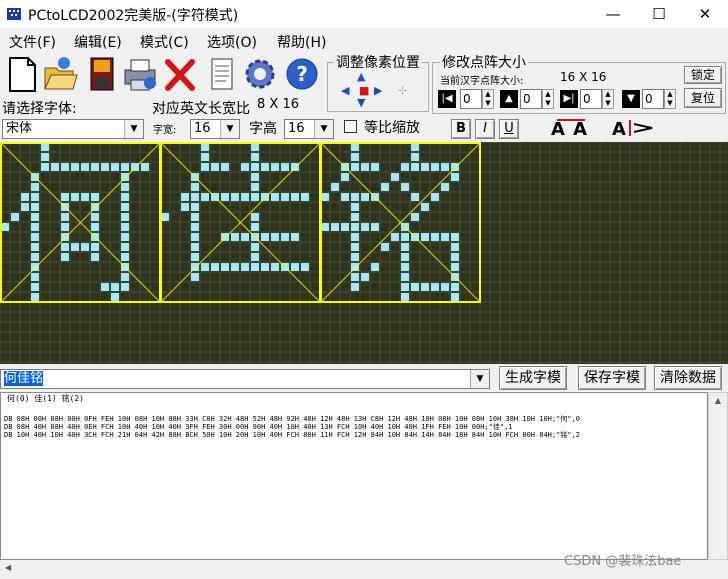  I want to click on menu-edit: 编辑(E), so click(98, 42).